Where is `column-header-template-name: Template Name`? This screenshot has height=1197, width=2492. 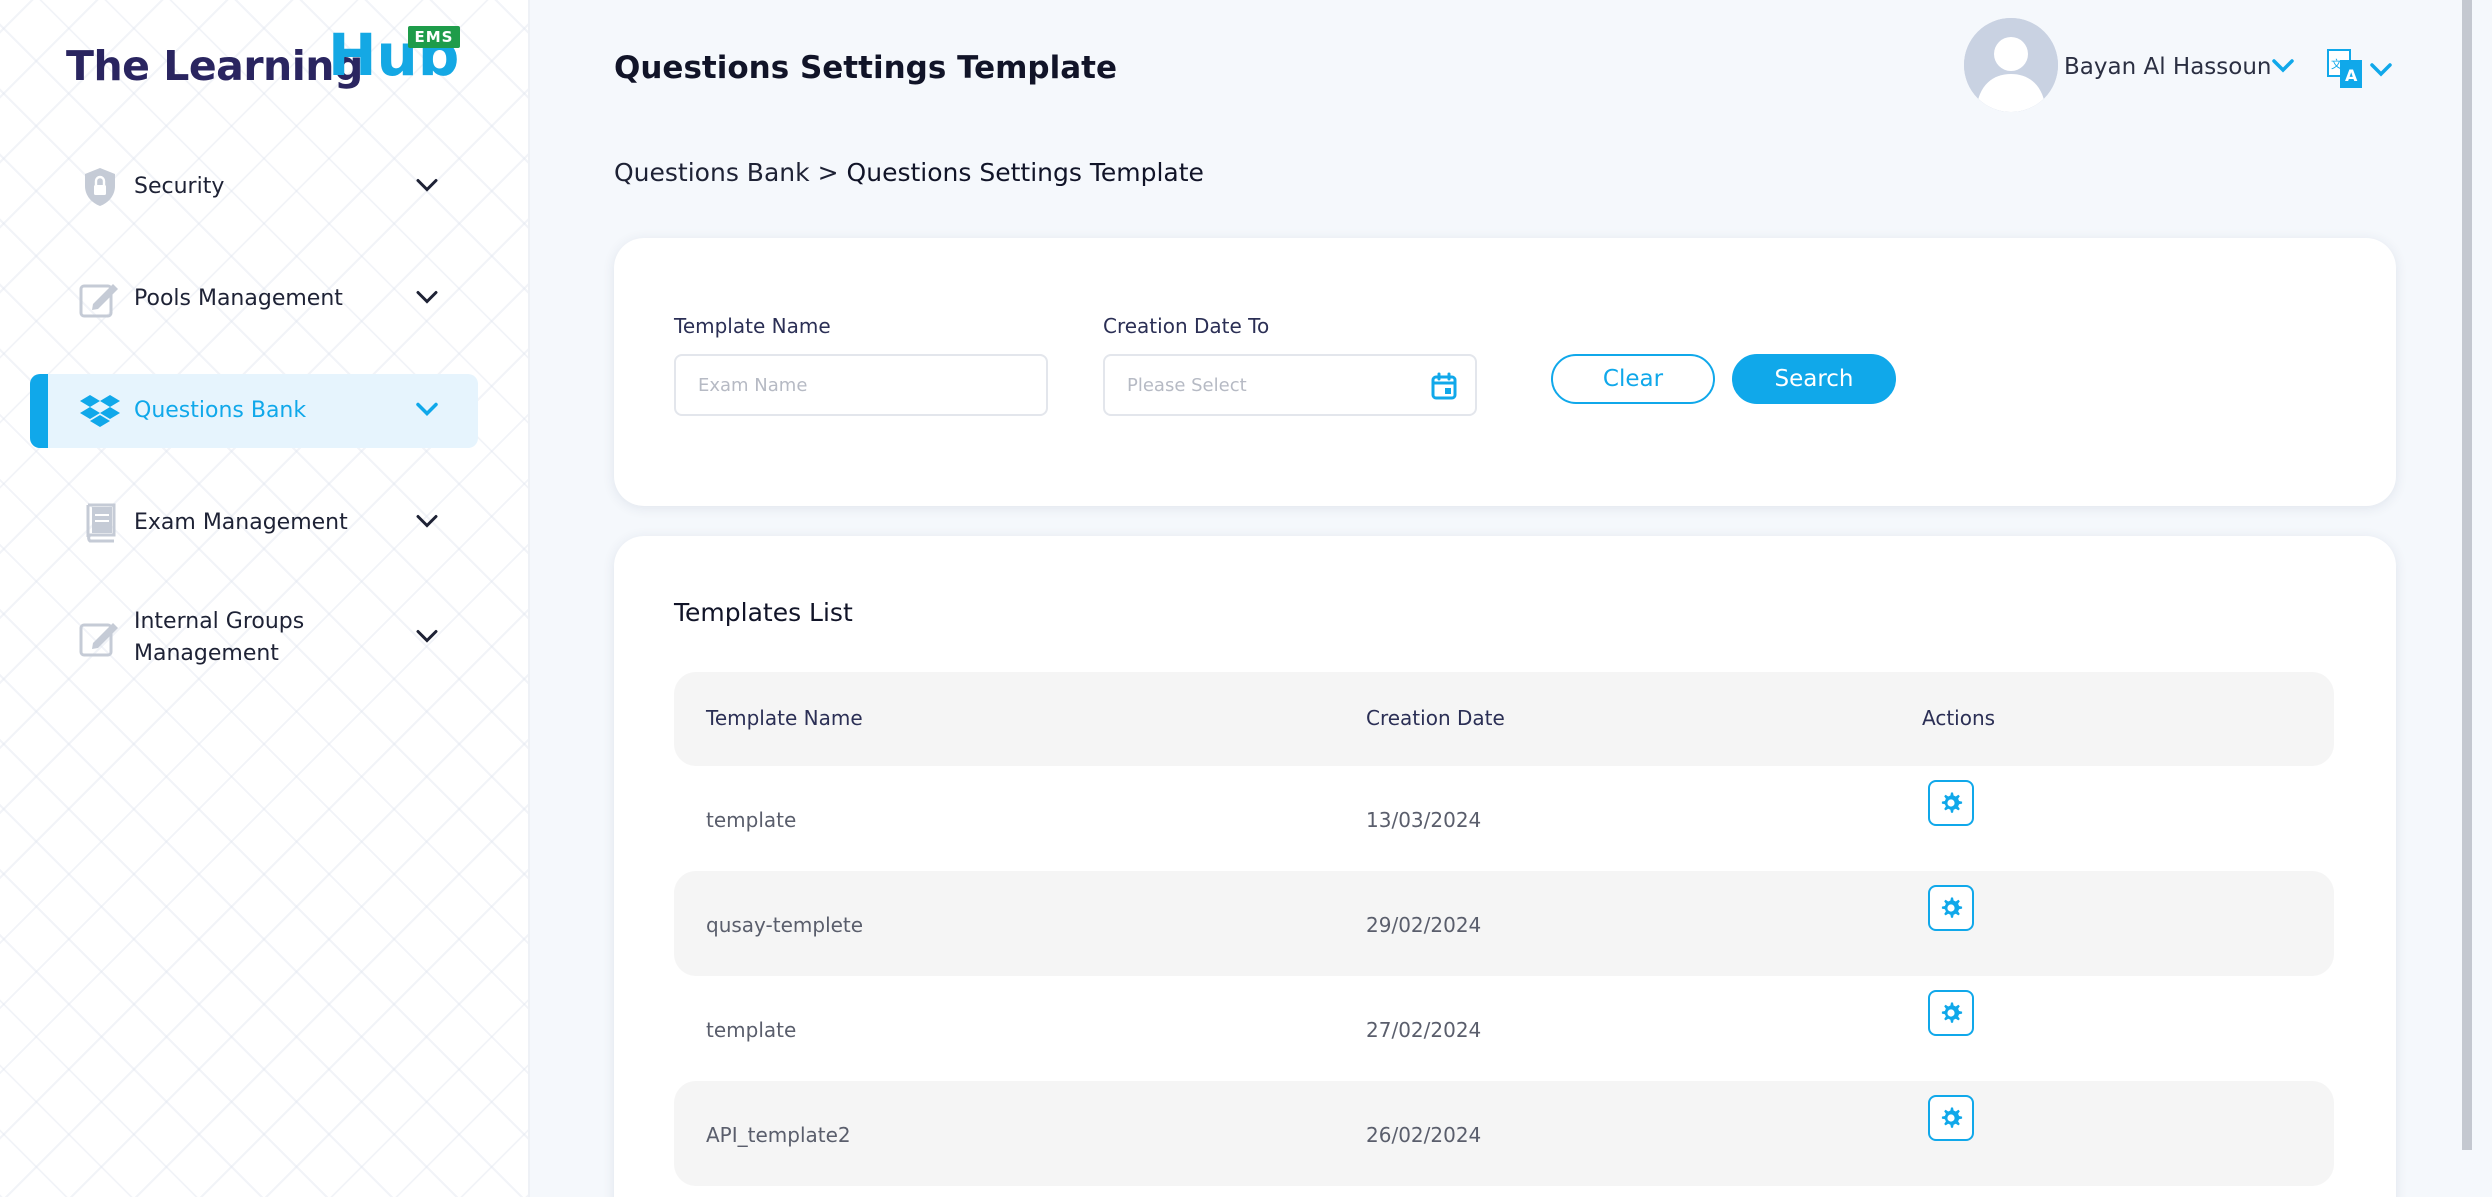
column-header-template-name: Template Name is located at coordinates (784, 718).